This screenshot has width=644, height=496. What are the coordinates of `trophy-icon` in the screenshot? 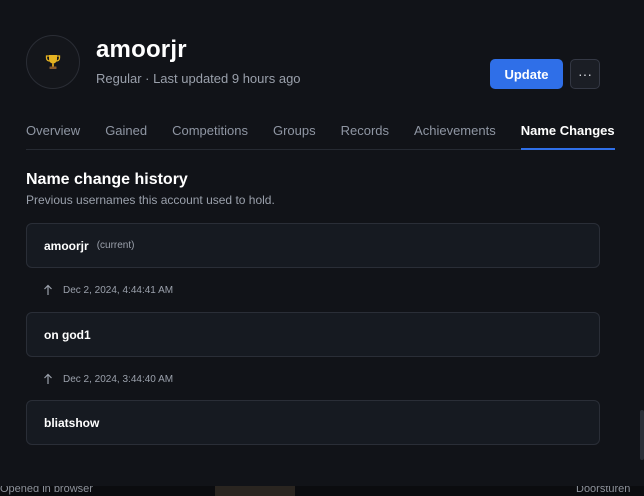 It's located at (53, 62).